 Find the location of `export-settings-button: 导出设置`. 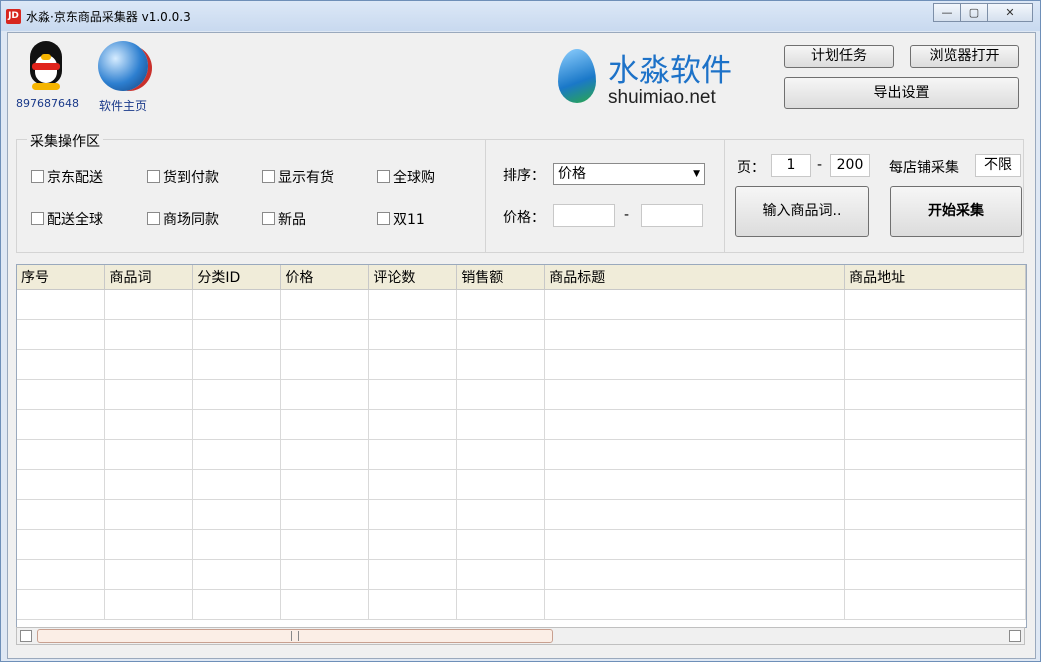

export-settings-button: 导出设置 is located at coordinates (901, 93).